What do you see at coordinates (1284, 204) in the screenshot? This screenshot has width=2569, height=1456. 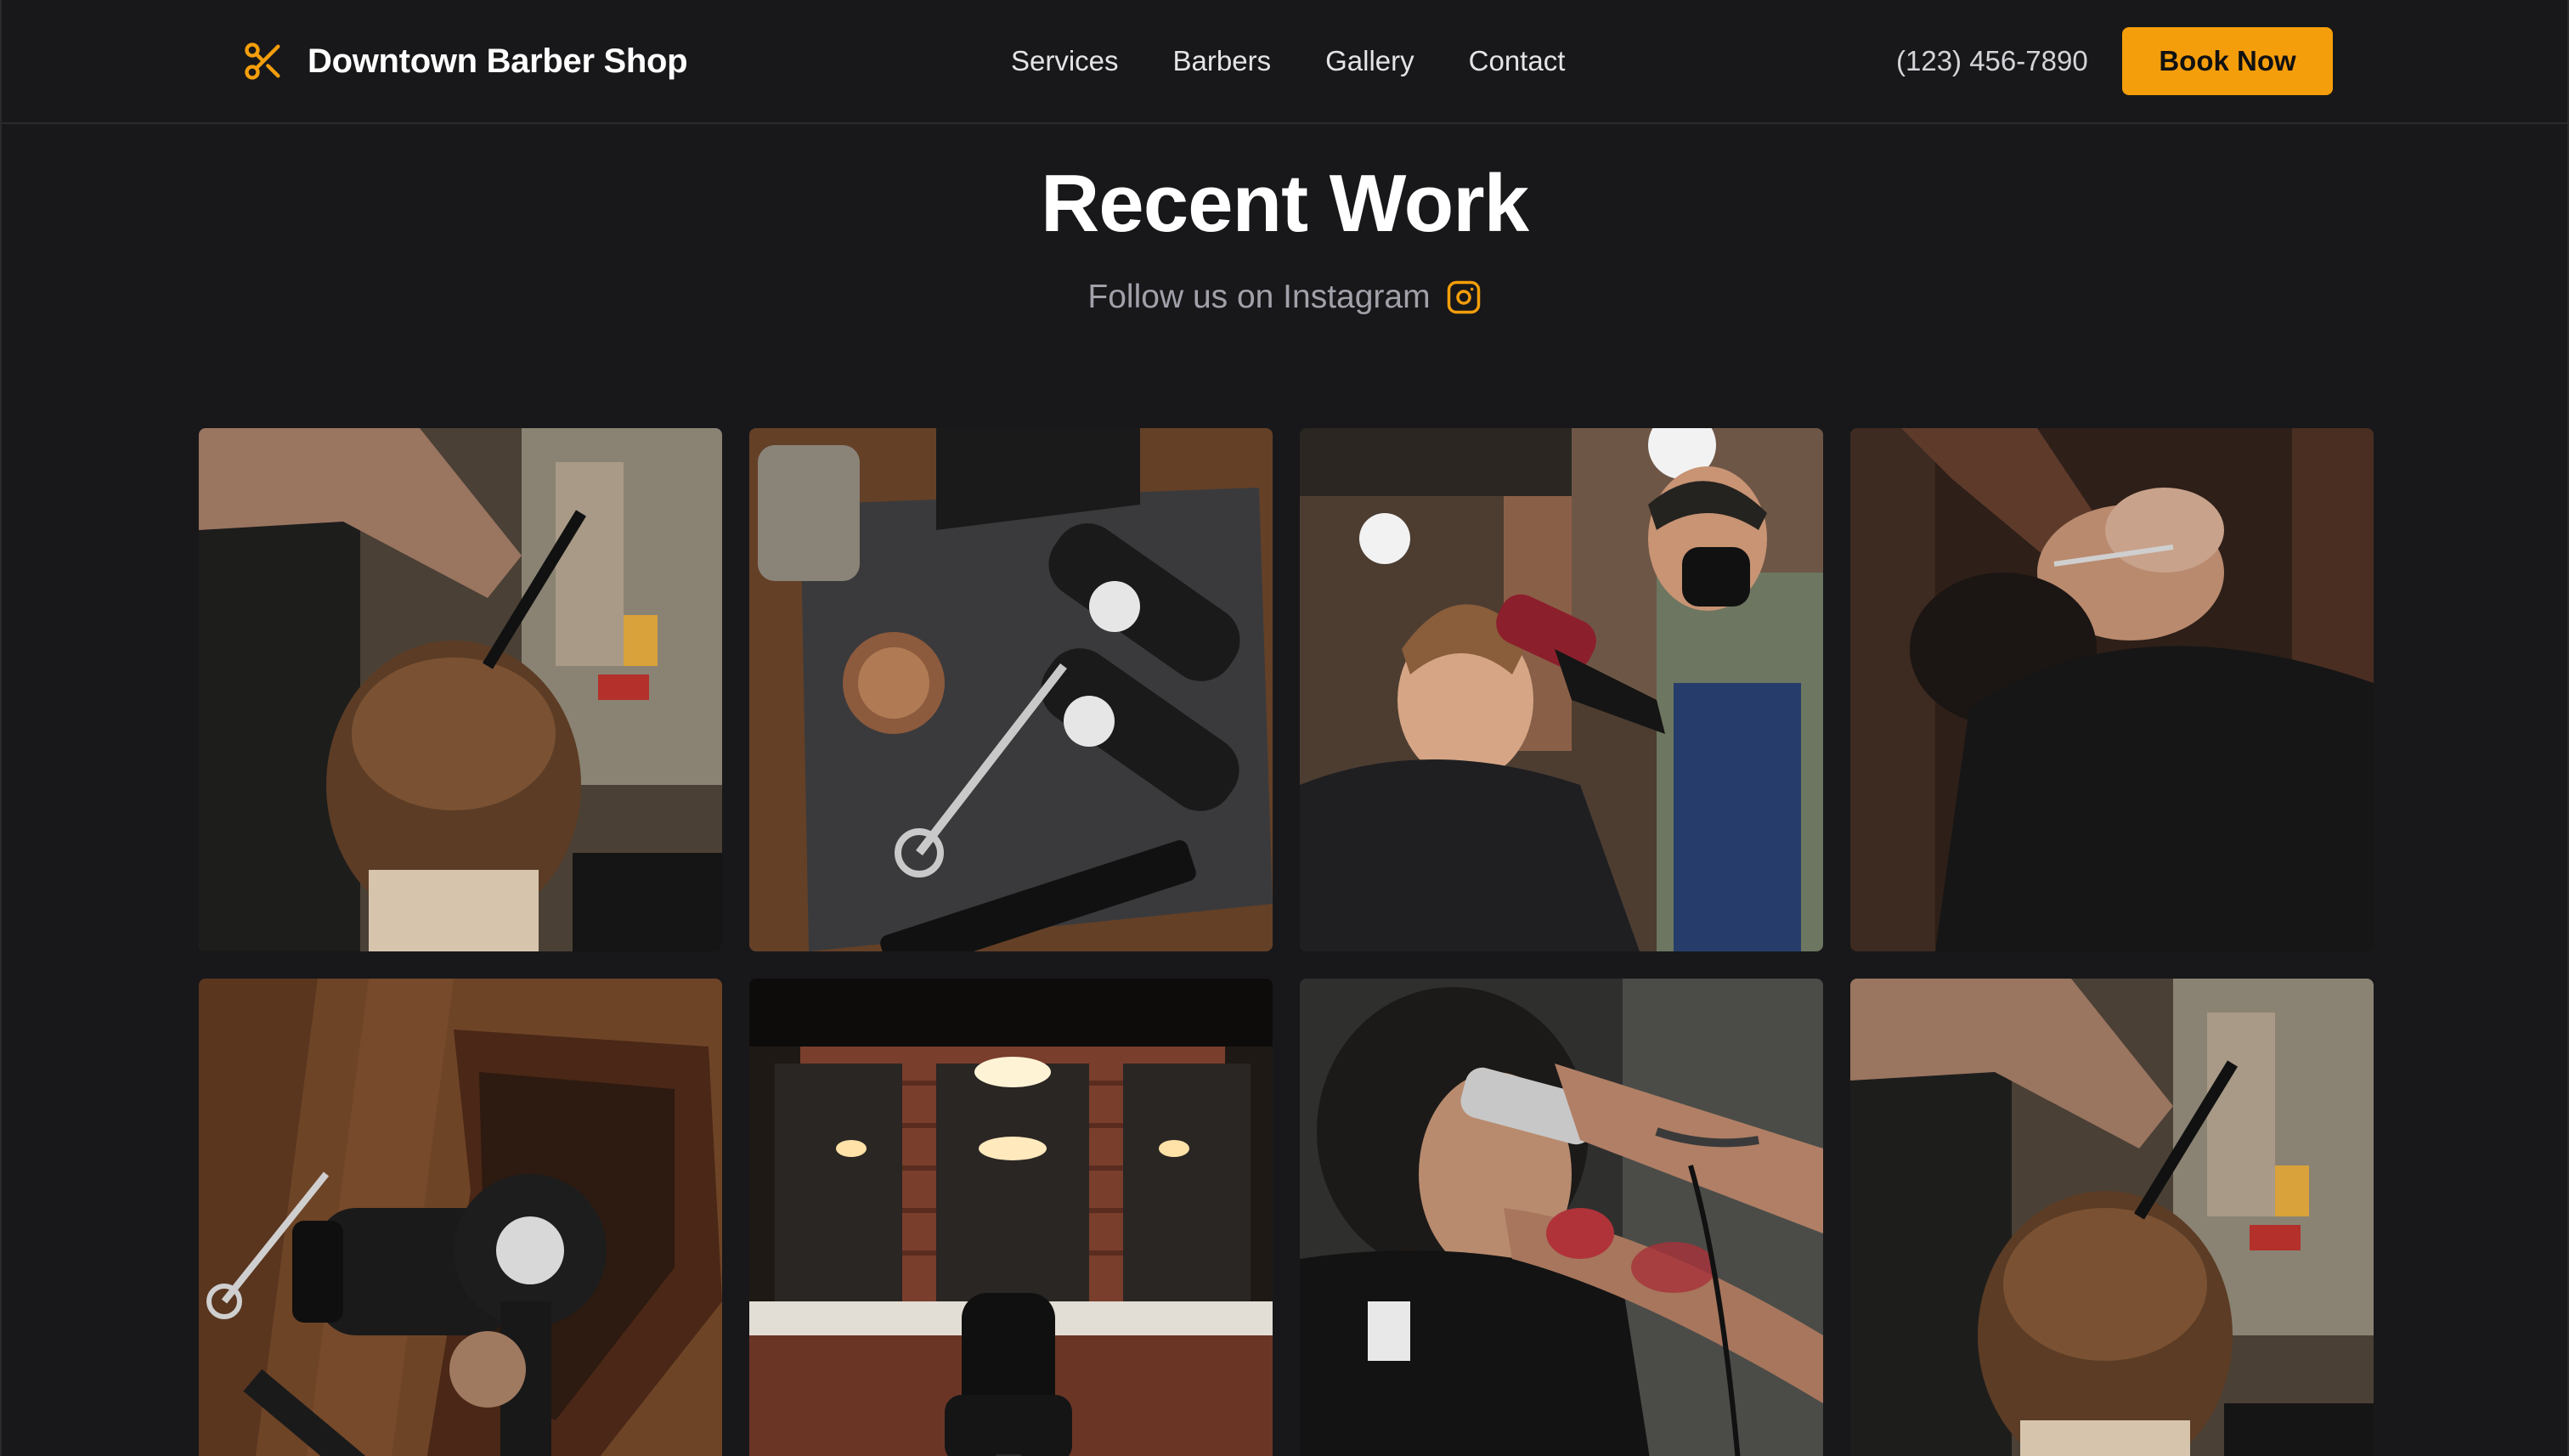 I see `section-title: Recent Work` at bounding box center [1284, 204].